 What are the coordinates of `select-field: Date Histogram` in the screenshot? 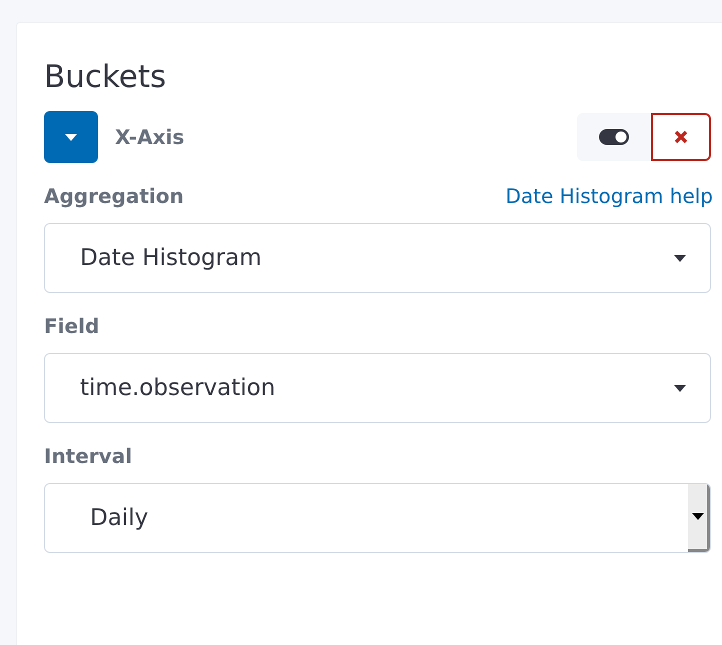 It's located at (377, 258).